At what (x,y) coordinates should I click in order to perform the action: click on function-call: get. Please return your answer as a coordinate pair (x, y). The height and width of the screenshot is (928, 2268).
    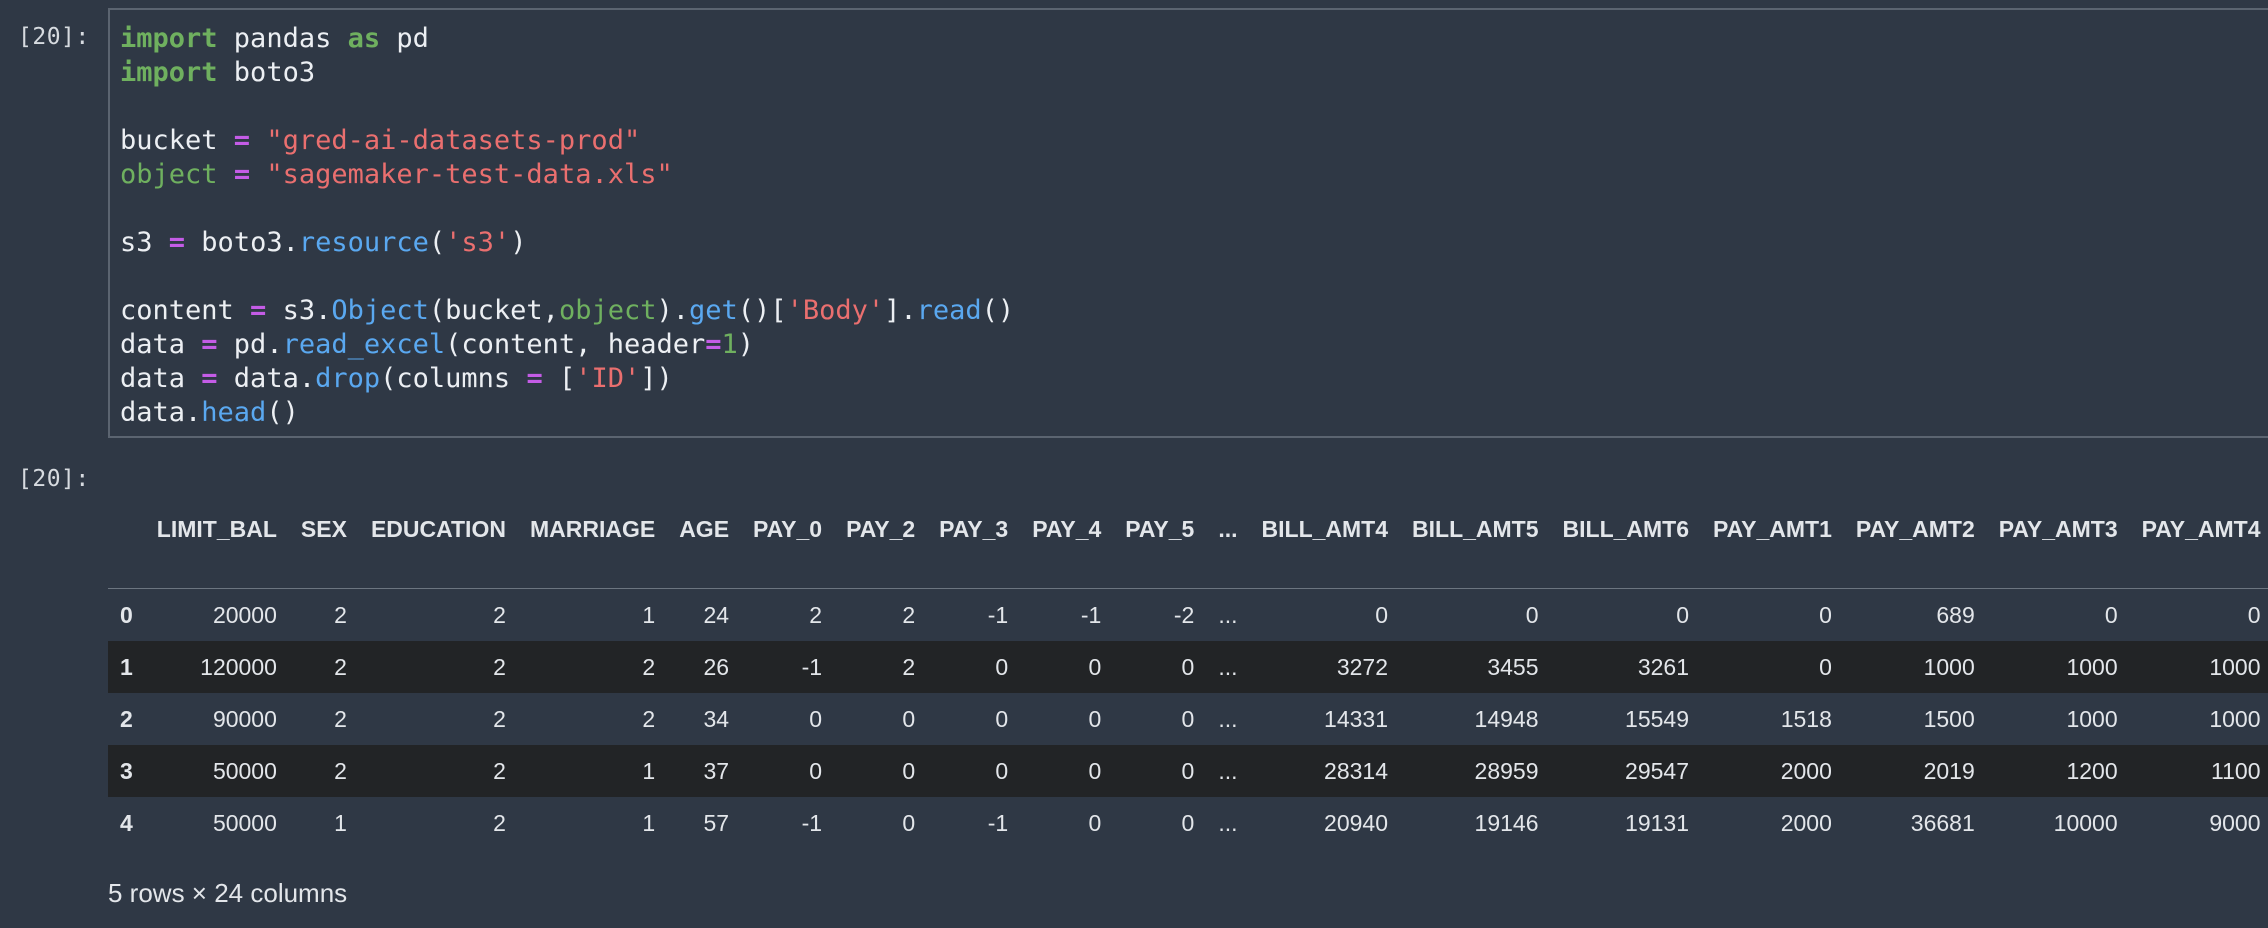
    Looking at the image, I should click on (713, 310).